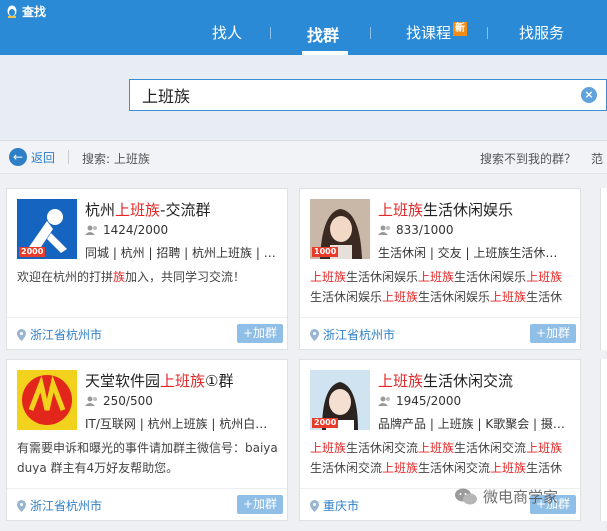 This screenshot has height=531, width=607. I want to click on tab-label: 找群, so click(323, 35).